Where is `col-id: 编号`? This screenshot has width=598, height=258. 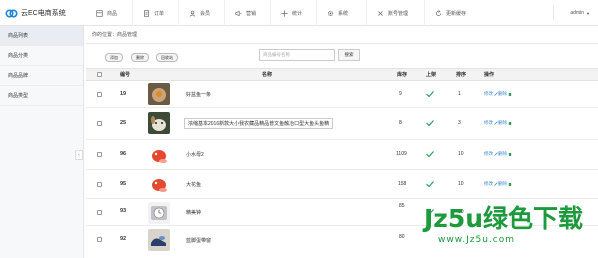
col-id: 编号 is located at coordinates (125, 75).